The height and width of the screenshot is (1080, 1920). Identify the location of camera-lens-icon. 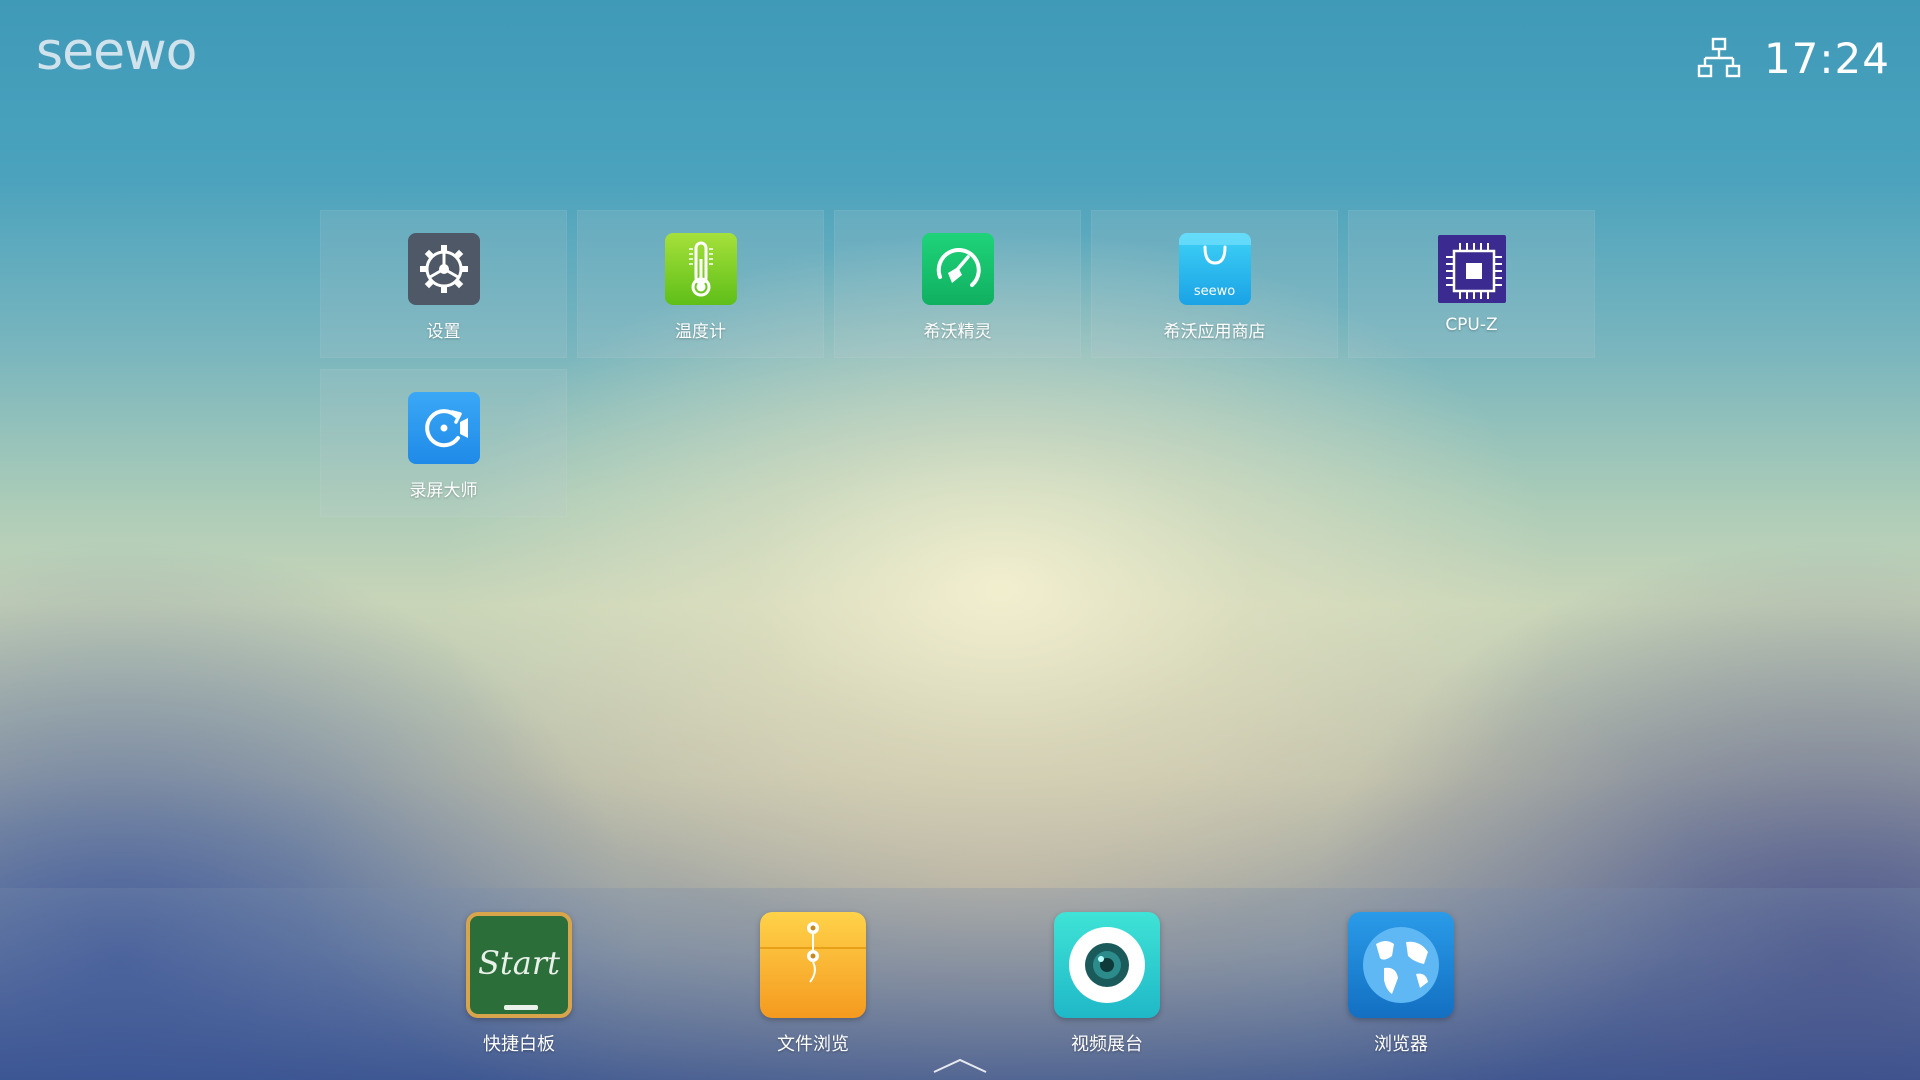
(1107, 965).